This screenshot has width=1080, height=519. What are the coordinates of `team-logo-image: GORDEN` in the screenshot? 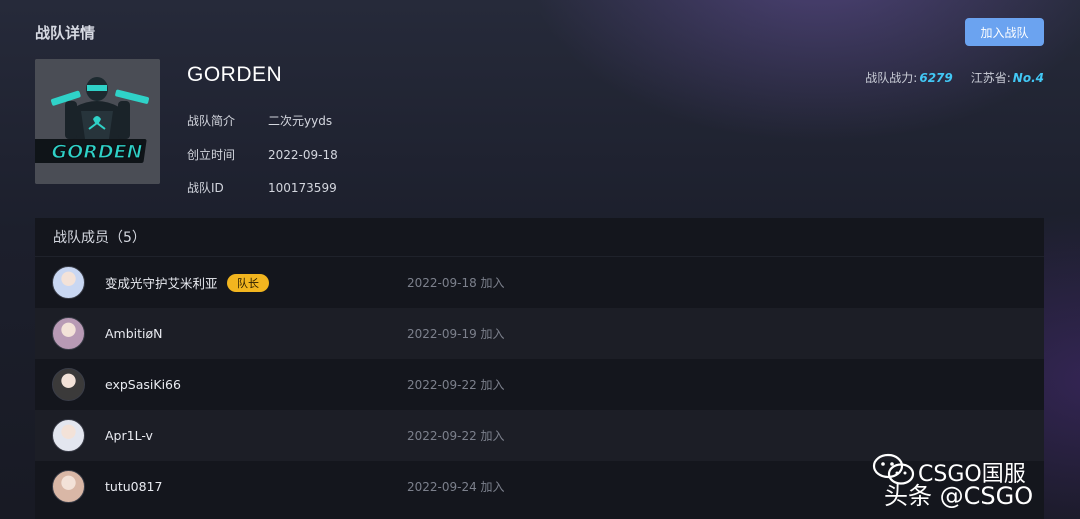 It's located at (97, 121).